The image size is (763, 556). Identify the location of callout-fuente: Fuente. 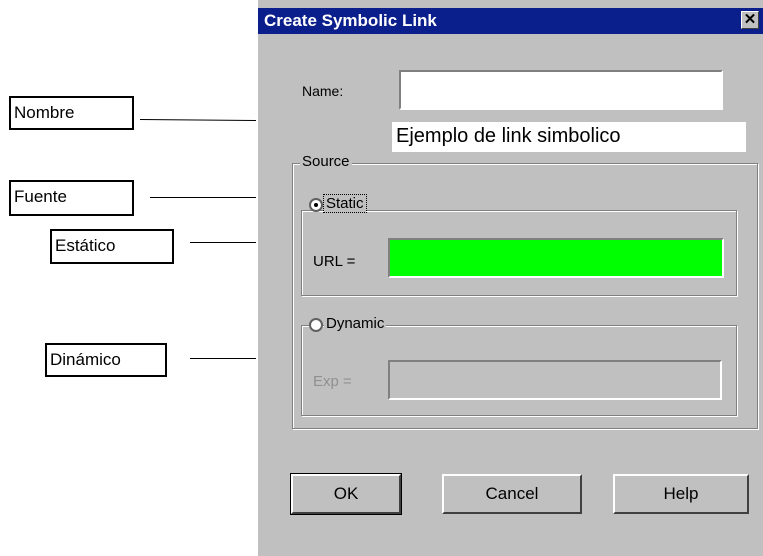
(71, 198).